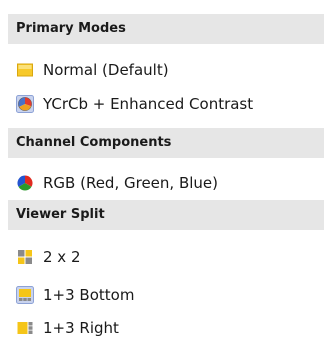 This screenshot has width=324, height=343. Describe the element at coordinates (89, 295) in the screenshot. I see `menu-item-label: 1+3 Bottom` at that location.